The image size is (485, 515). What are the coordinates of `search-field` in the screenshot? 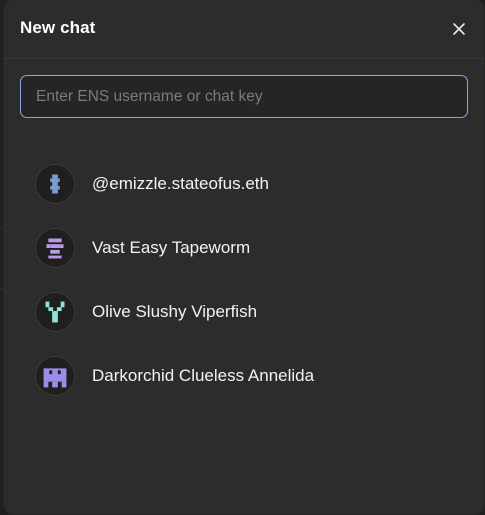 It's located at (244, 96).